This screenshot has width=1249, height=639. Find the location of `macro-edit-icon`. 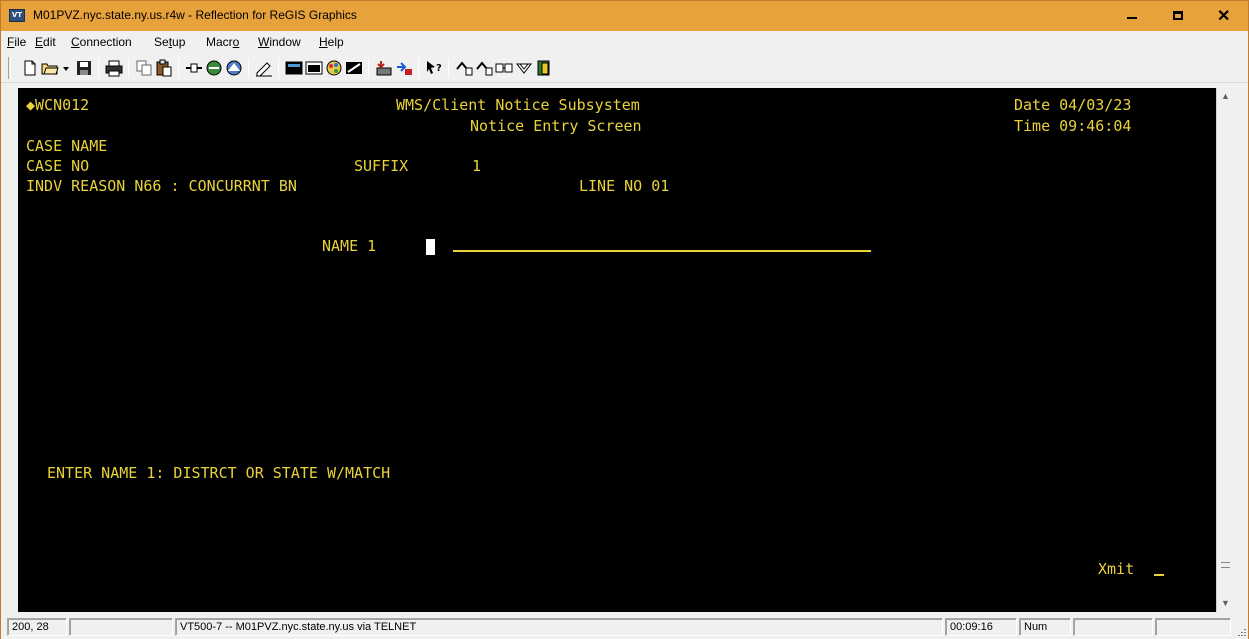

macro-edit-icon is located at coordinates (504, 68).